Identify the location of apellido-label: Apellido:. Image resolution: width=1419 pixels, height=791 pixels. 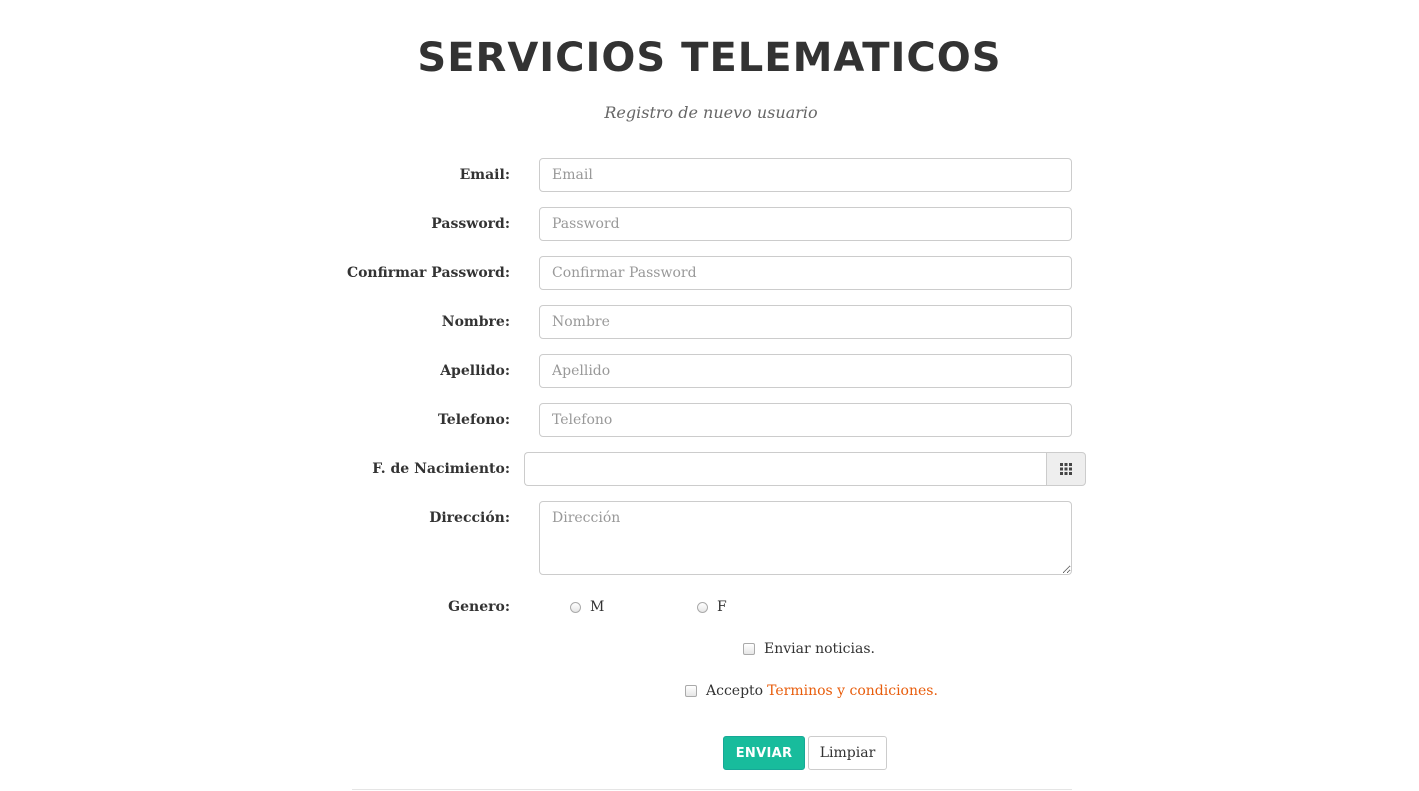
(475, 371).